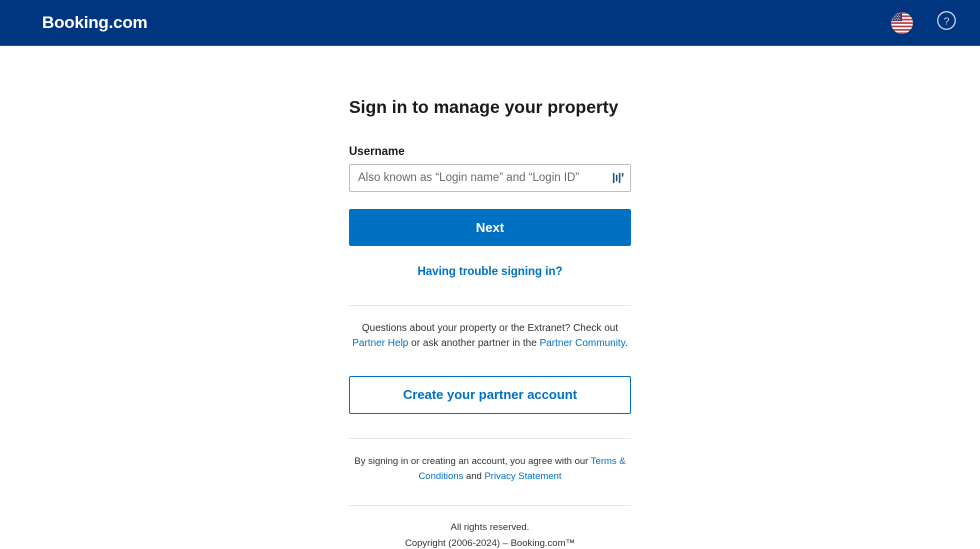 This screenshot has width=980, height=549. Describe the element at coordinates (582, 343) in the screenshot. I see `partner-community-link: Partner Community` at that location.